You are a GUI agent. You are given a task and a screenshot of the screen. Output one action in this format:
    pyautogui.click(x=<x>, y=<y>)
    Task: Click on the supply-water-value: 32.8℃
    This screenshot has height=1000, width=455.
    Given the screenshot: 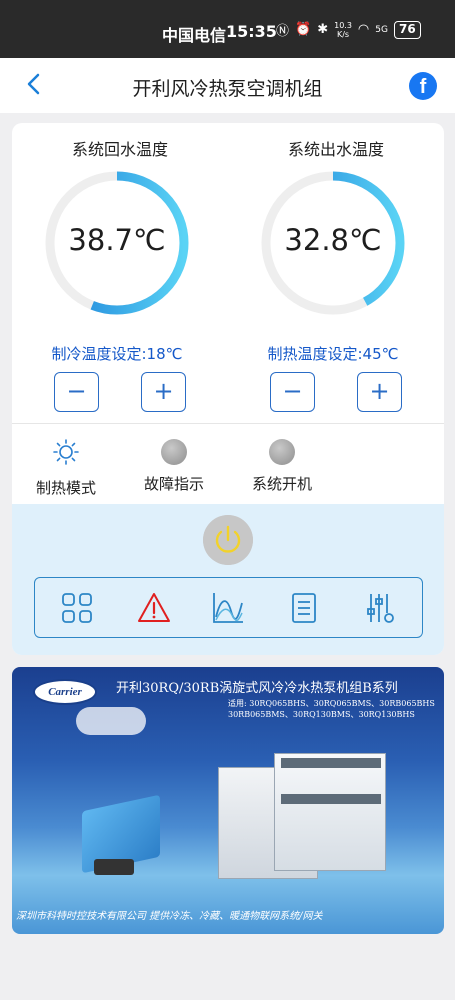 What is the action you would take?
    pyautogui.click(x=333, y=240)
    